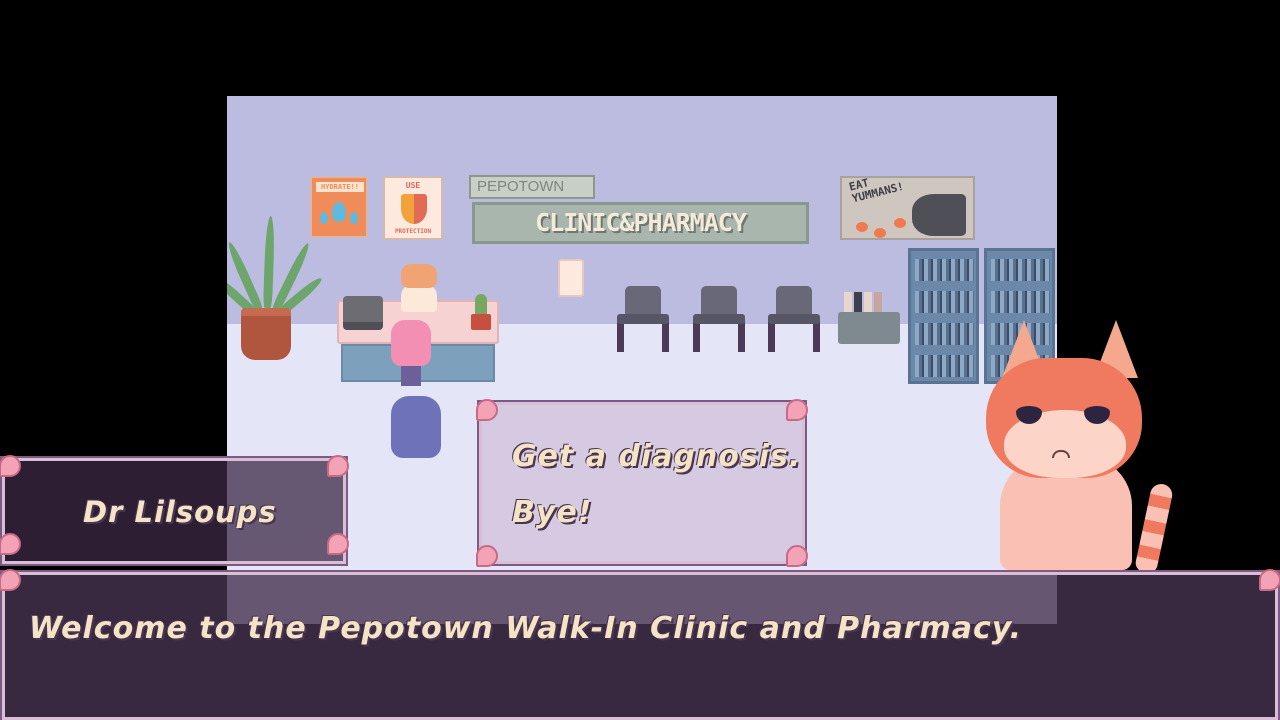 This screenshot has height=720, width=1280. I want to click on side-table, so click(869, 332).